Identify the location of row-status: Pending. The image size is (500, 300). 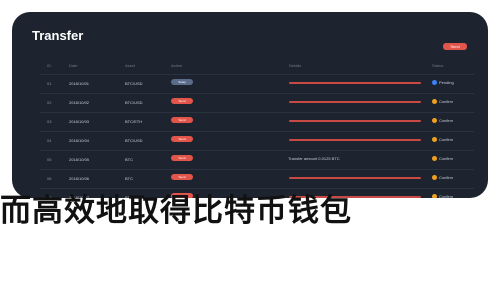
(443, 83).